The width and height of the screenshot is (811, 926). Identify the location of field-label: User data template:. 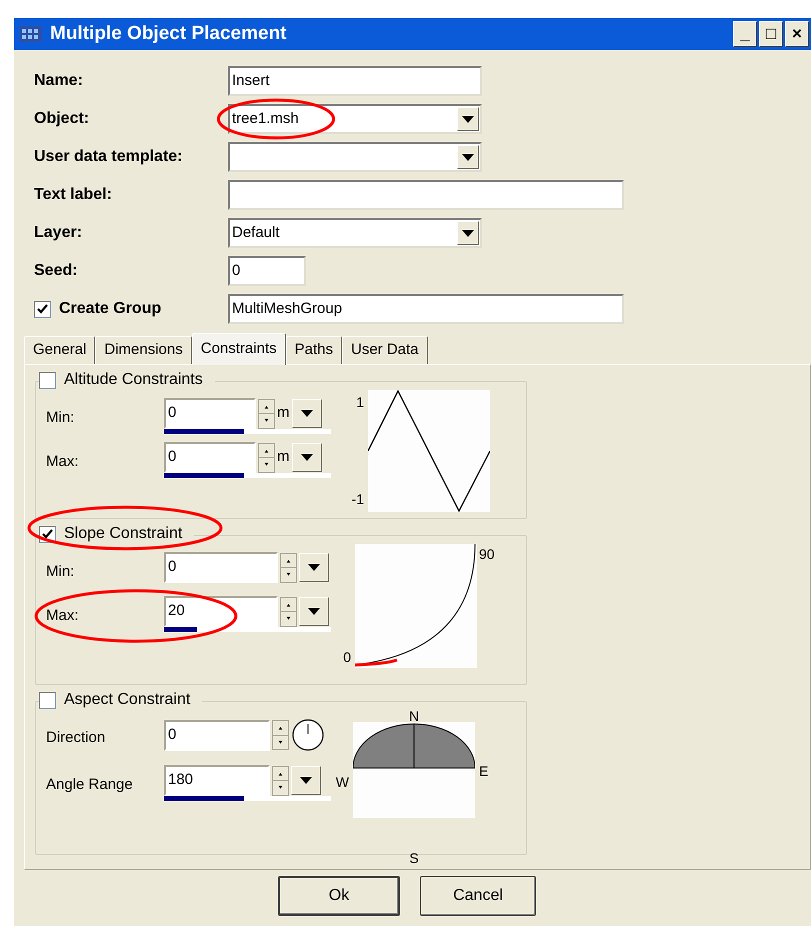
(109, 157).